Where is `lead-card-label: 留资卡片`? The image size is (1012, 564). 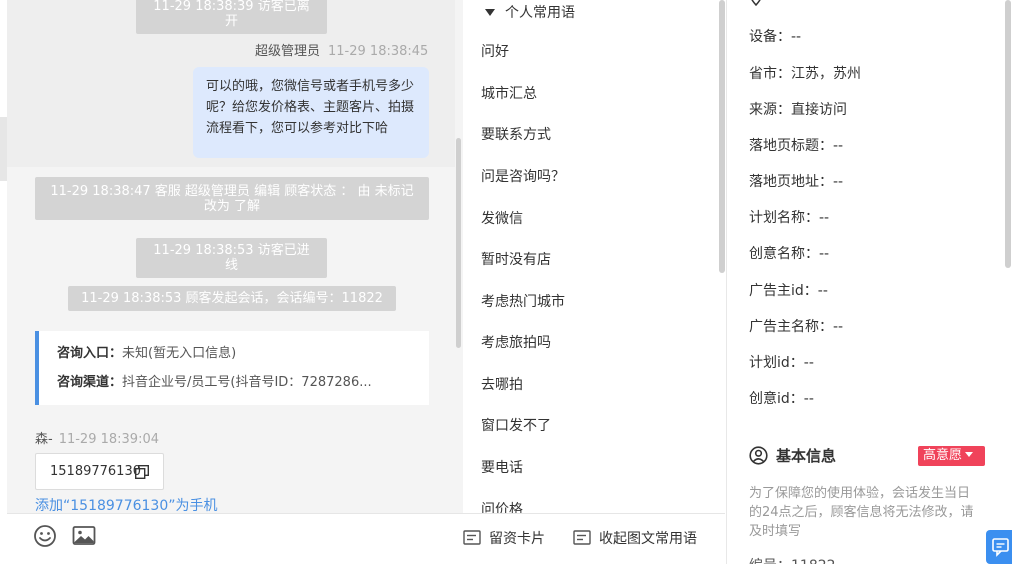
lead-card-label: 留资卡片 is located at coordinates (517, 539).